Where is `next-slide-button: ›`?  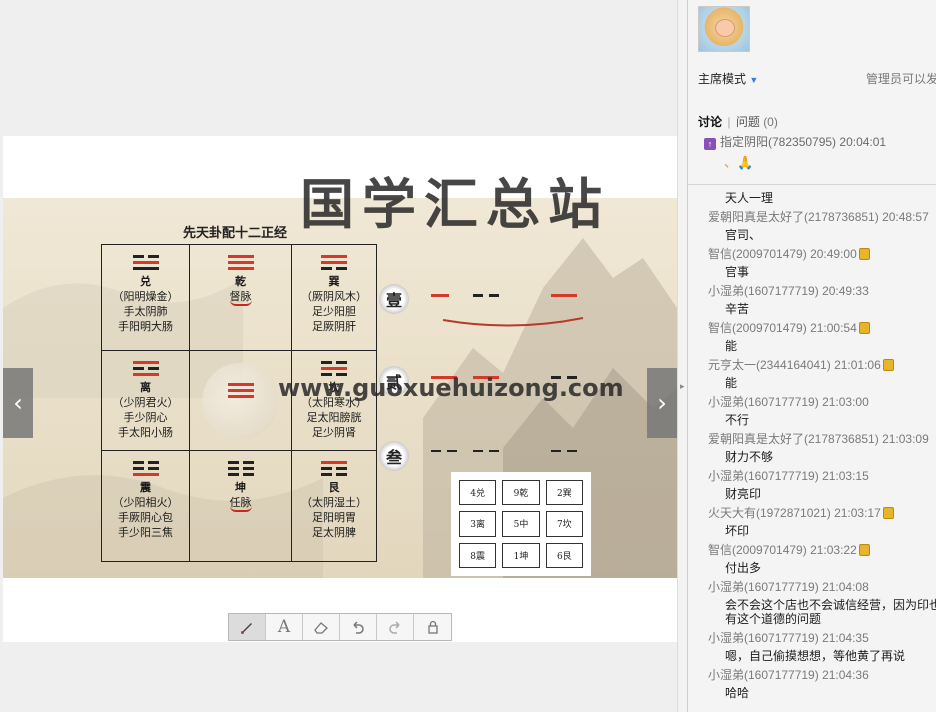
next-slide-button: › is located at coordinates (662, 403).